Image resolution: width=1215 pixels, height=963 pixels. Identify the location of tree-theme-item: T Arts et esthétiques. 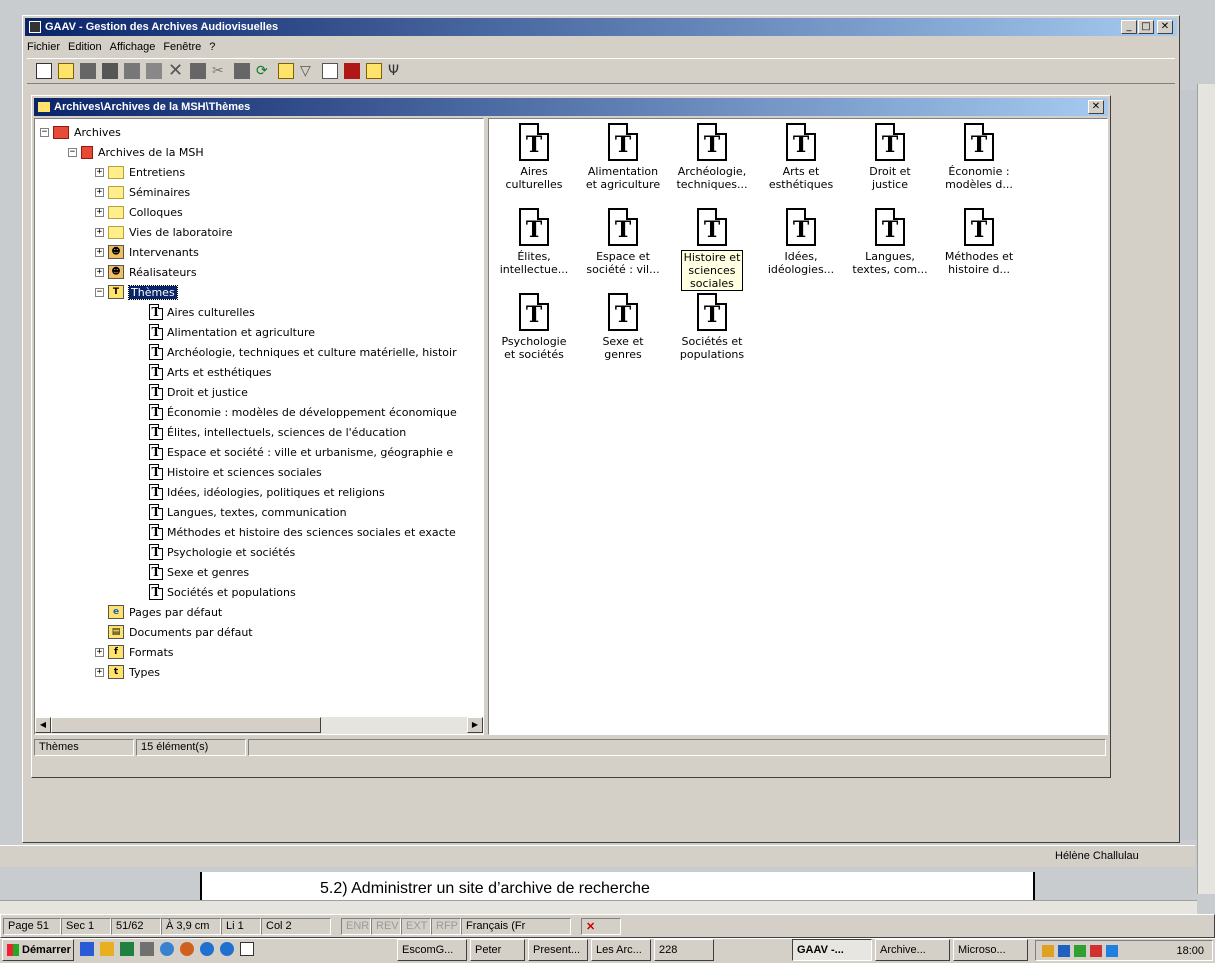
(210, 372).